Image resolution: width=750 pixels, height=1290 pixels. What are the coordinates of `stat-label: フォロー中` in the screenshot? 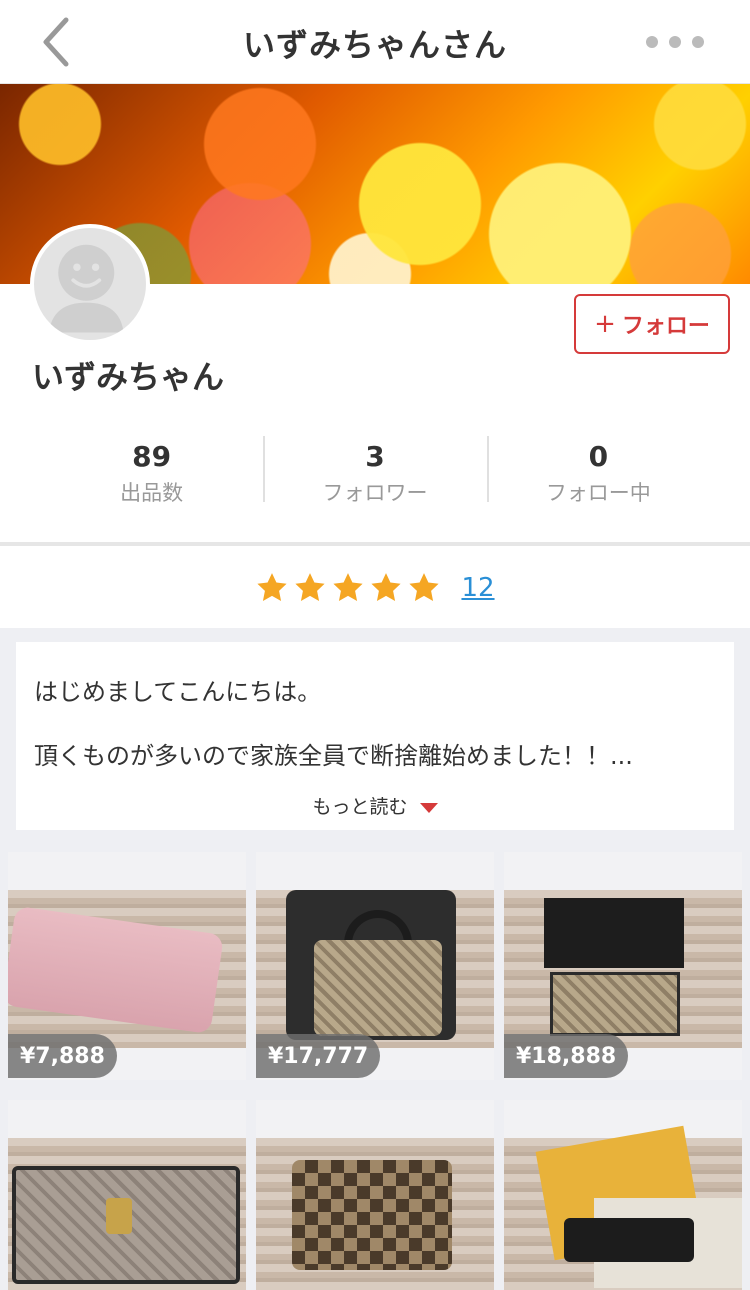 It's located at (598, 493).